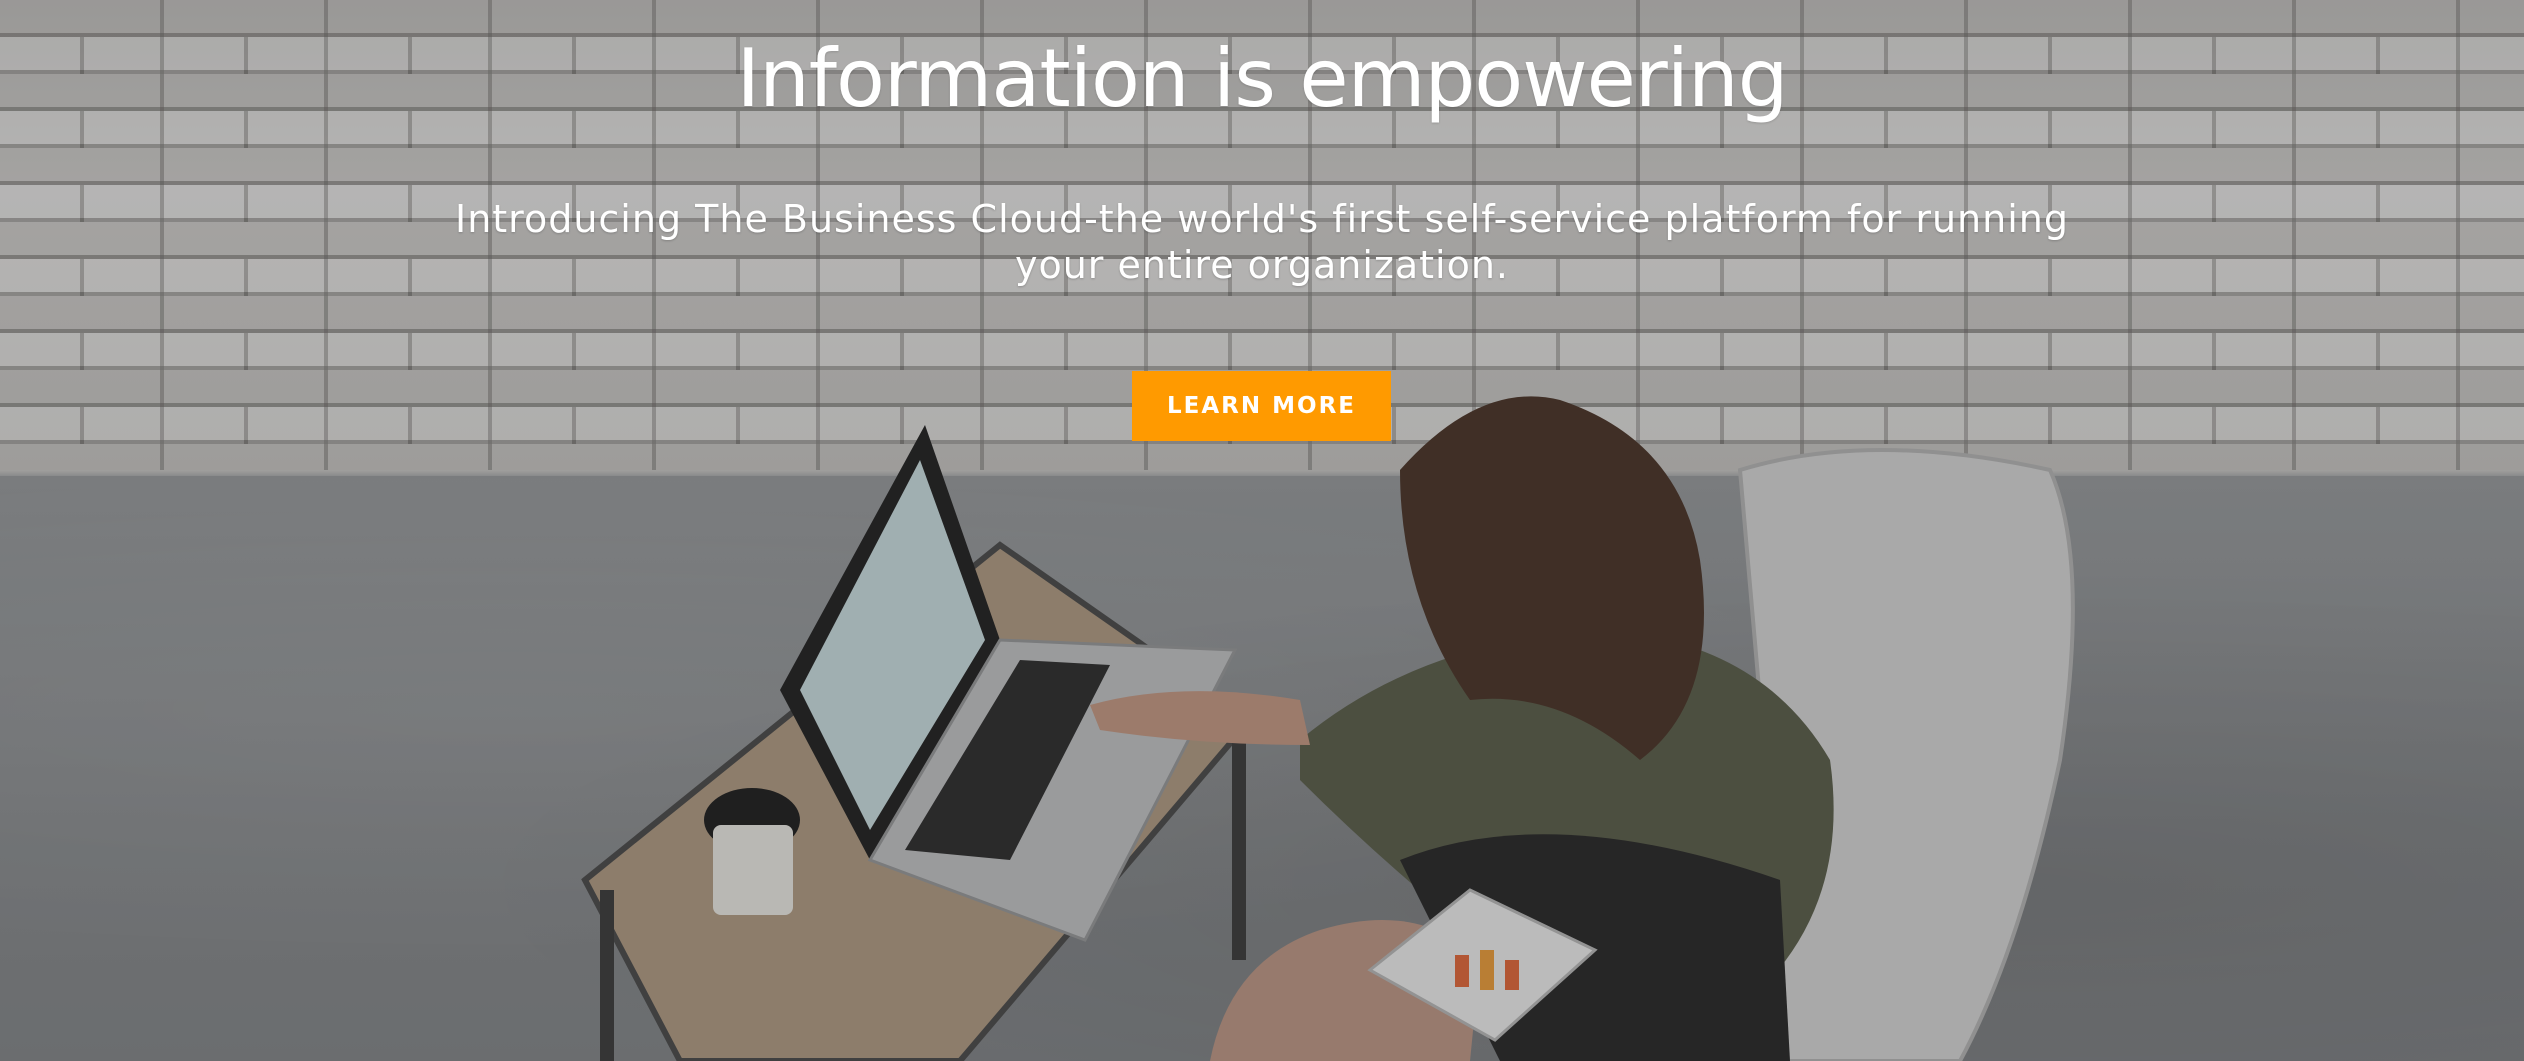 This screenshot has width=2524, height=1061. I want to click on hero-headline: Information is empowering, so click(1262, 78).